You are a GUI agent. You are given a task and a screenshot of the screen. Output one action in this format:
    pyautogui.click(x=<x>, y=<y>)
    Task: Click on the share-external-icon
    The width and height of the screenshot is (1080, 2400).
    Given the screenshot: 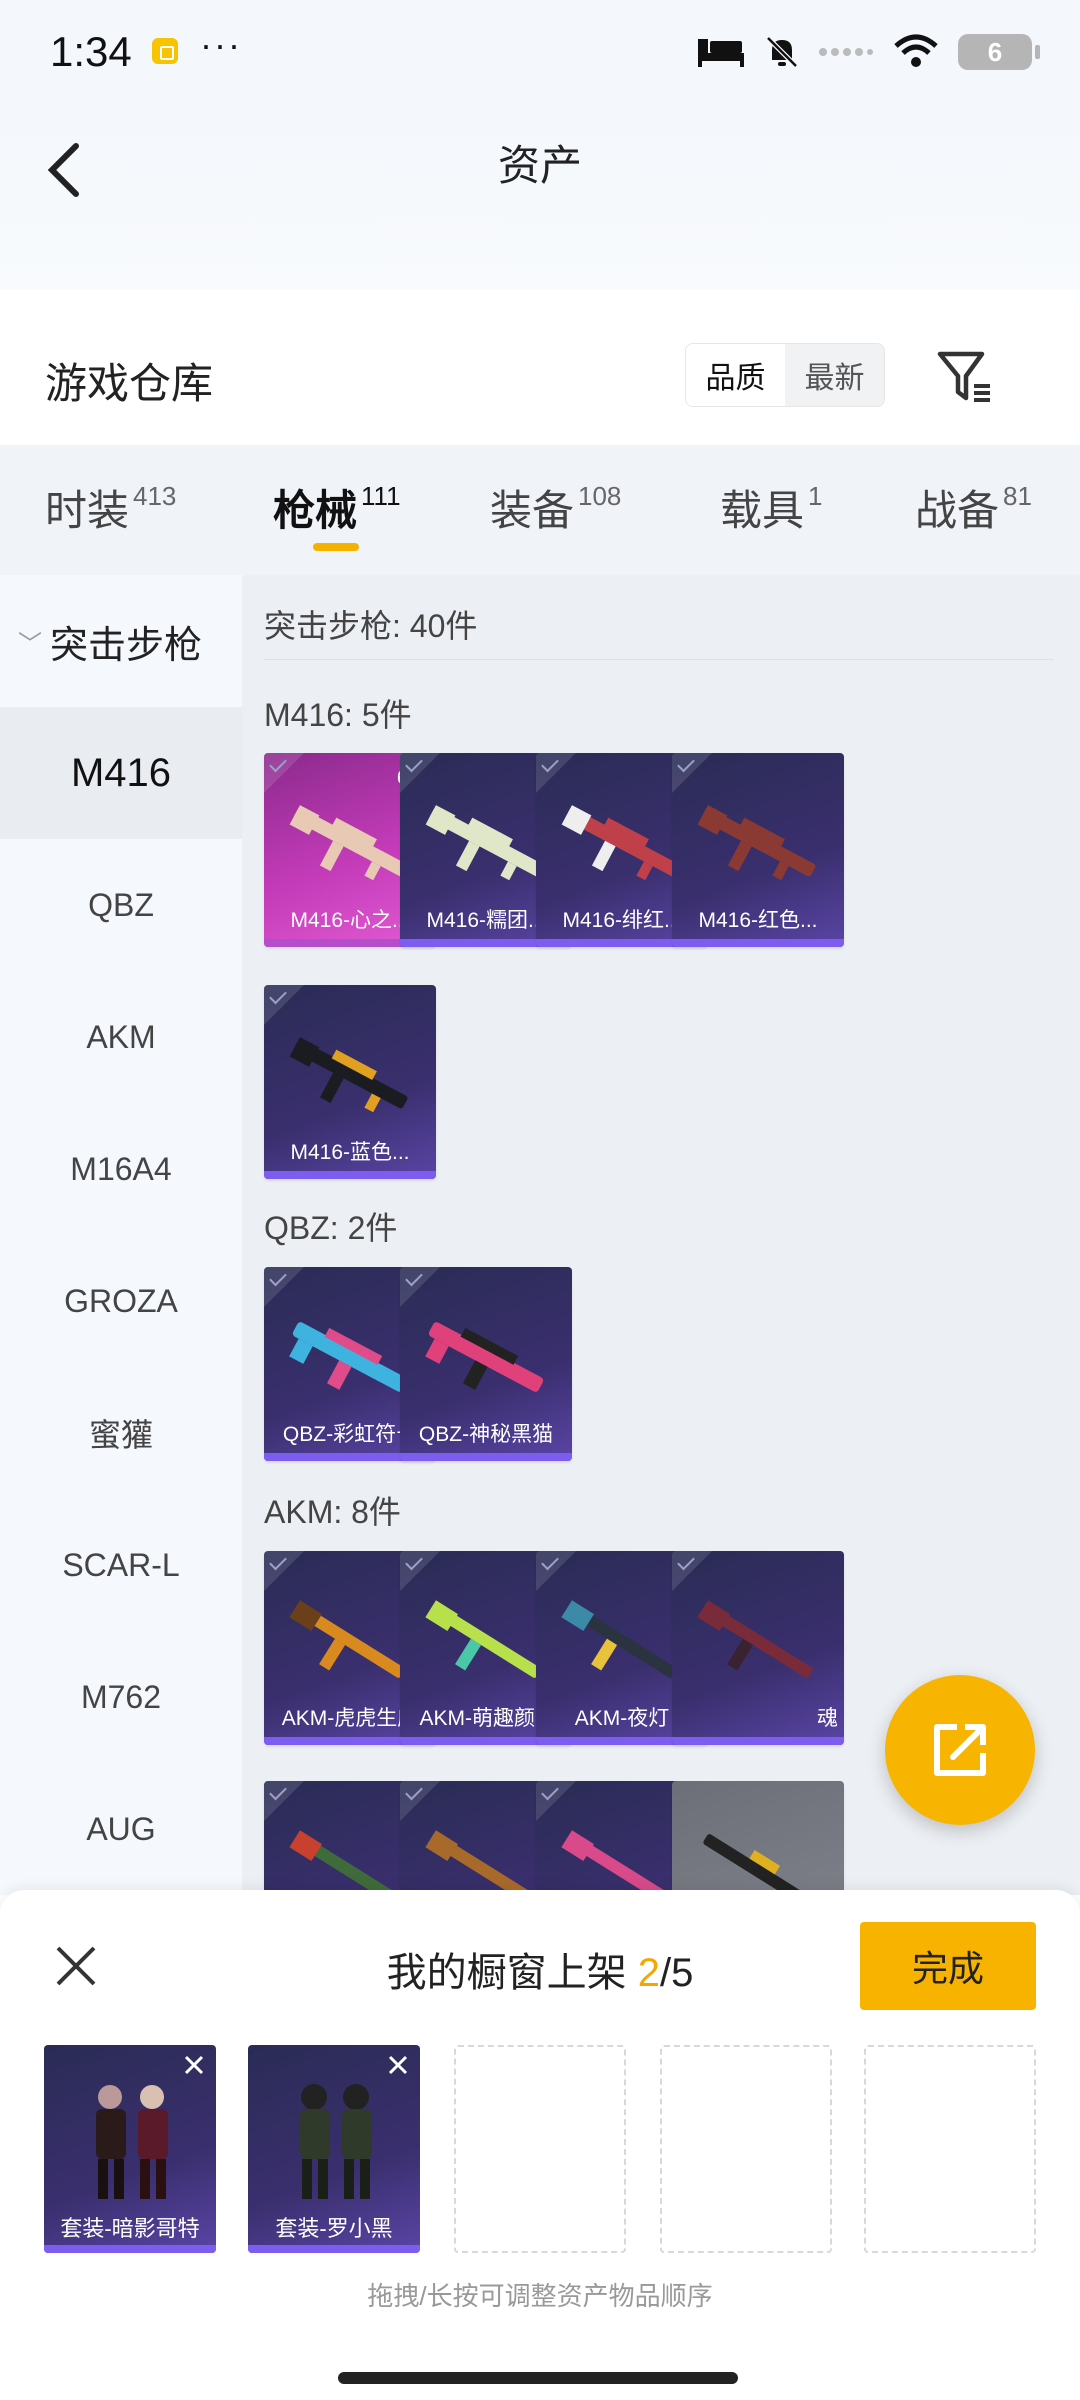 What is the action you would take?
    pyautogui.click(x=960, y=1750)
    